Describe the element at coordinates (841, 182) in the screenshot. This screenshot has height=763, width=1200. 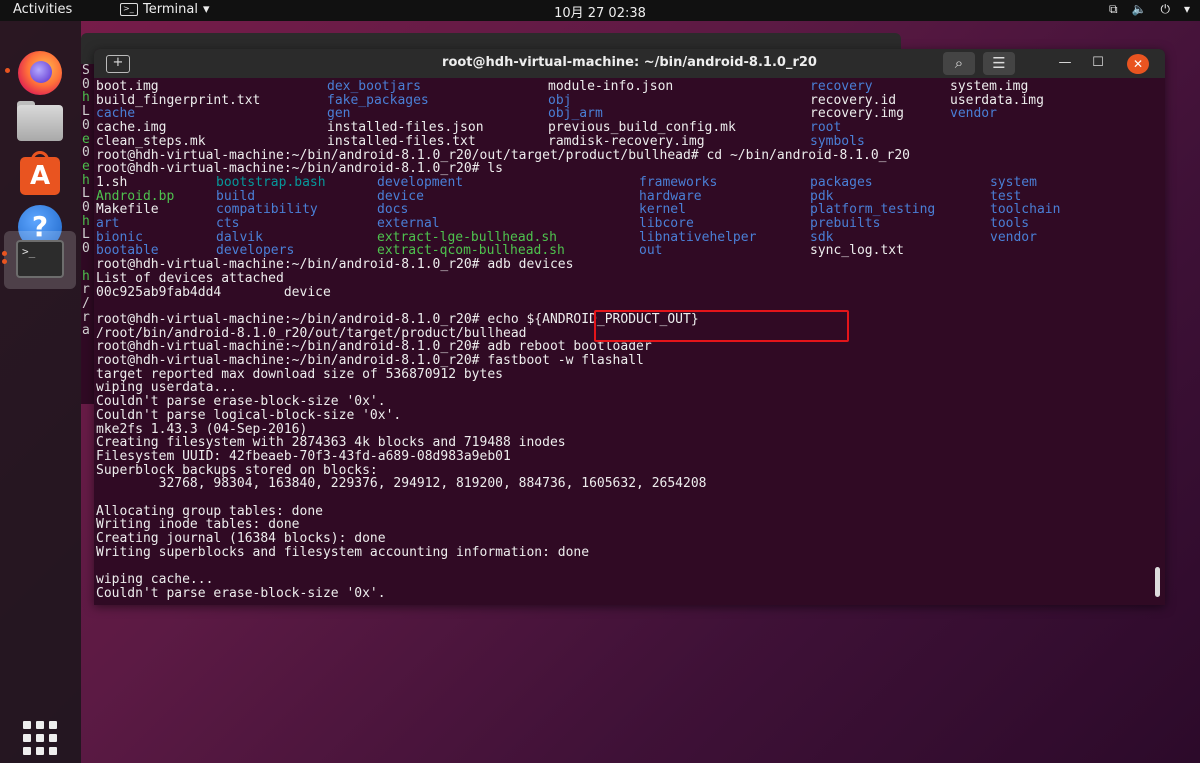
I see `file-entry: packages` at that location.